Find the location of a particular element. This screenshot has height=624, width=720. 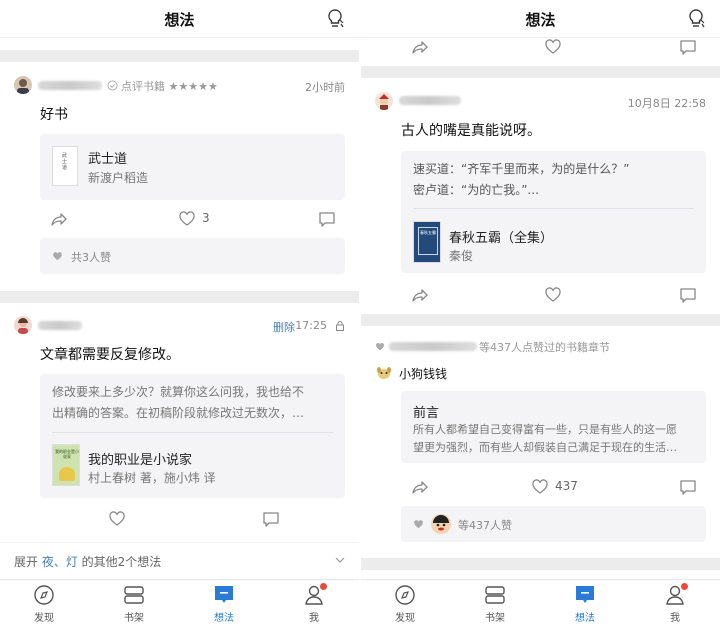

tab-label: 书架 is located at coordinates (134, 618).